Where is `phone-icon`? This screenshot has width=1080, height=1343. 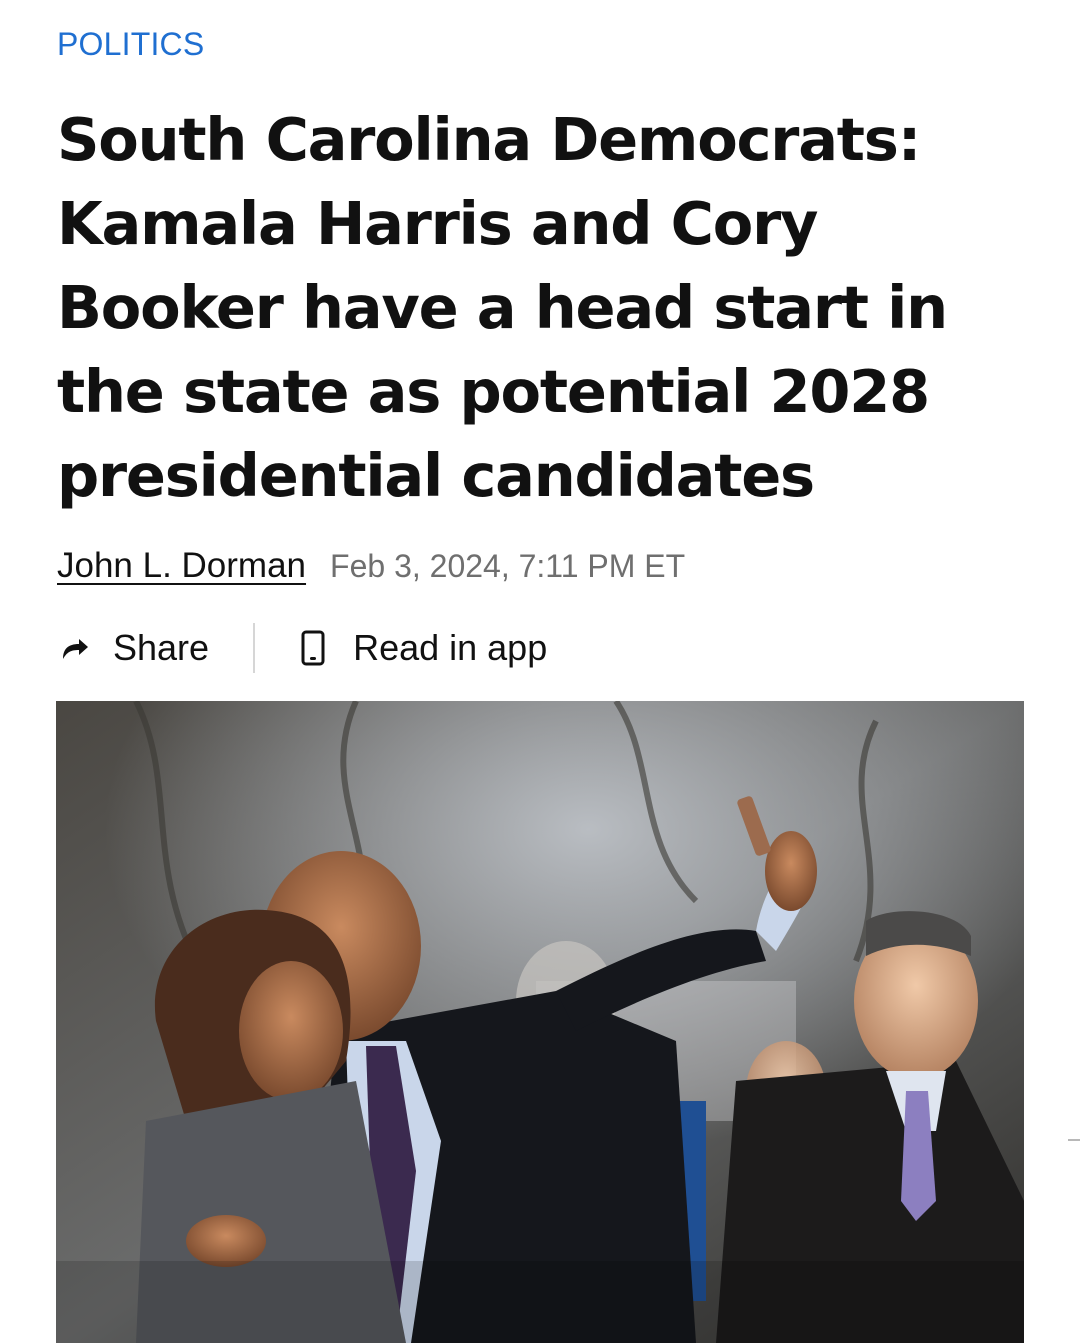
phone-icon is located at coordinates (313, 648).